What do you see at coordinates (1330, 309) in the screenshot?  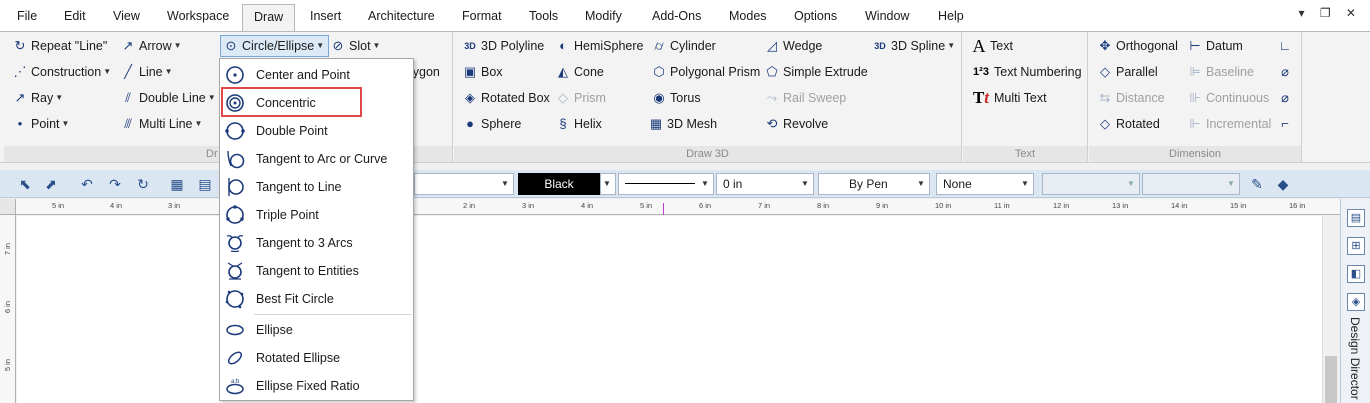 I see `vertical-scrollbar` at bounding box center [1330, 309].